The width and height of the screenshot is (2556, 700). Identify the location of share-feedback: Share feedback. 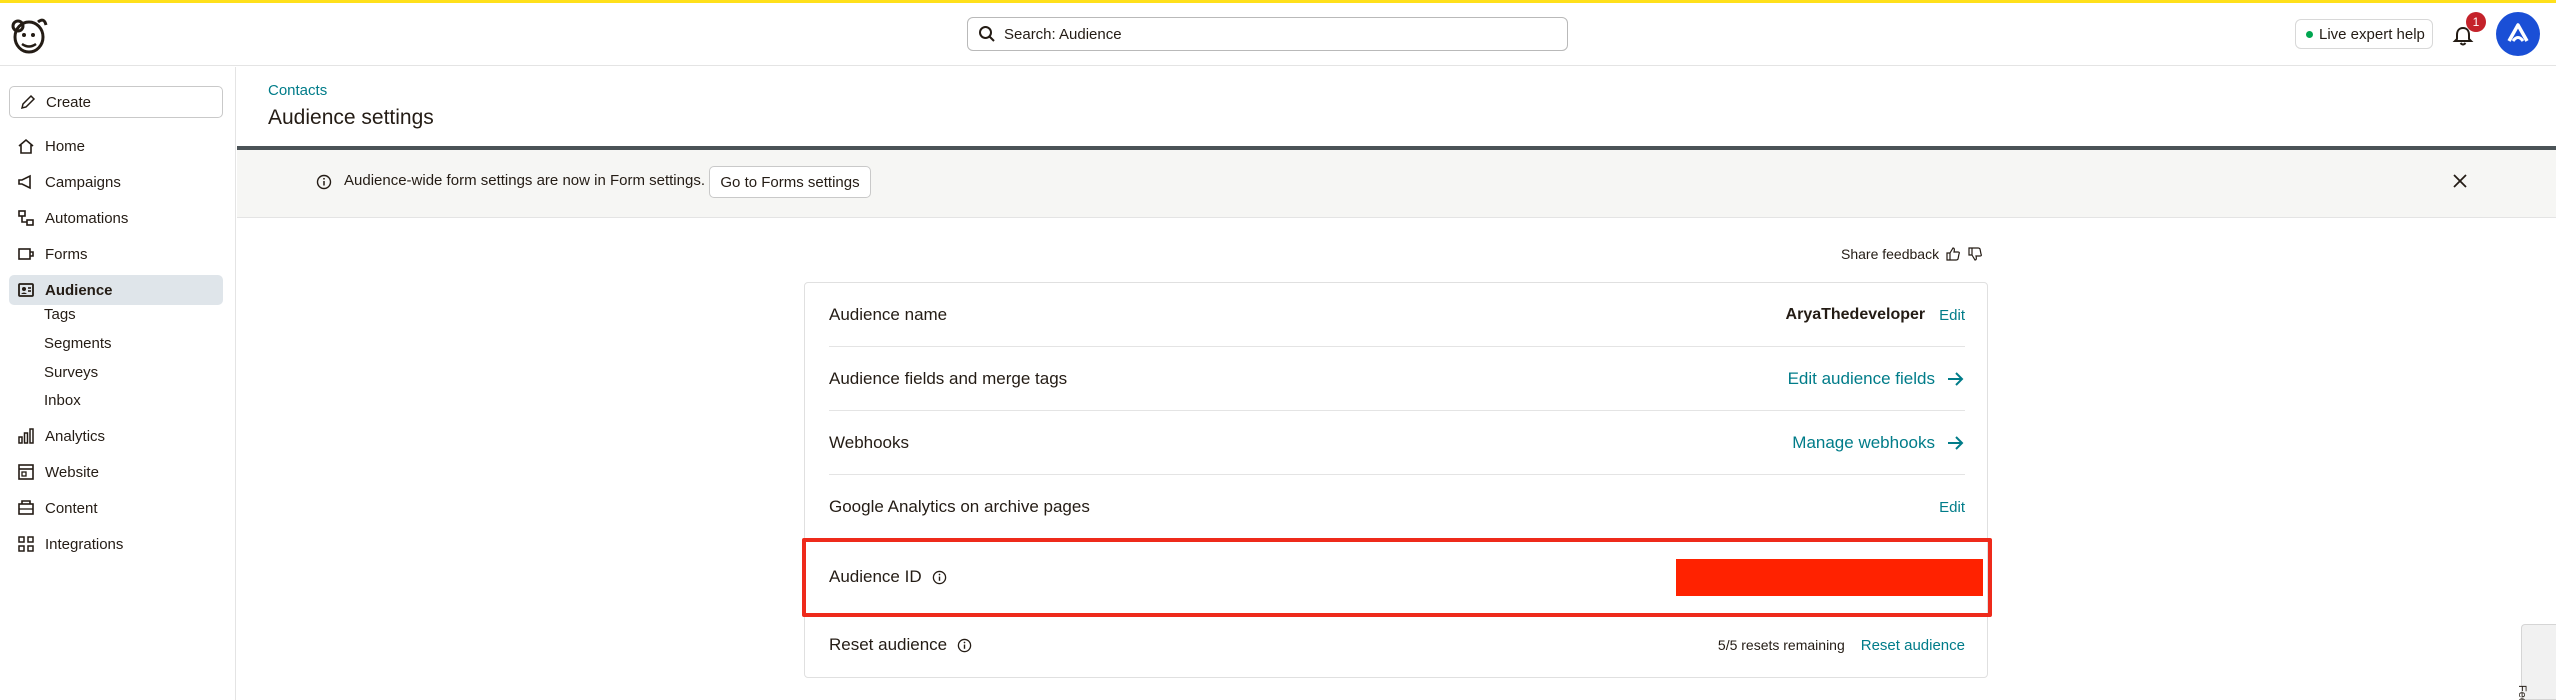
(1912, 254).